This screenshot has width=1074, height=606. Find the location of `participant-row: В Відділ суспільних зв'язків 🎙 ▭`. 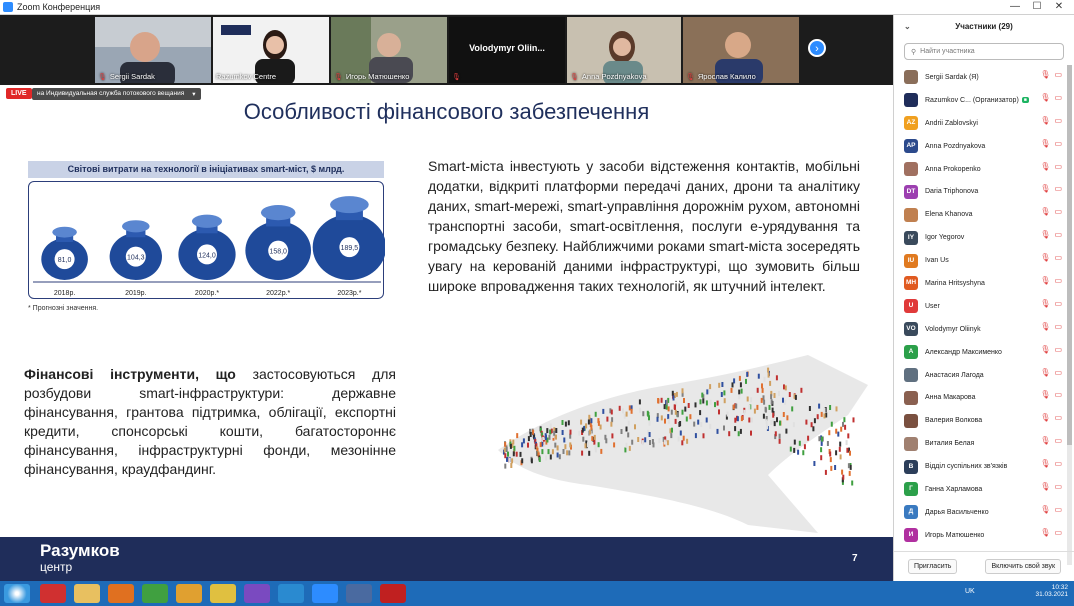

participant-row: В Відділ суспільних зв'язків 🎙 ▭ is located at coordinates (980, 466).